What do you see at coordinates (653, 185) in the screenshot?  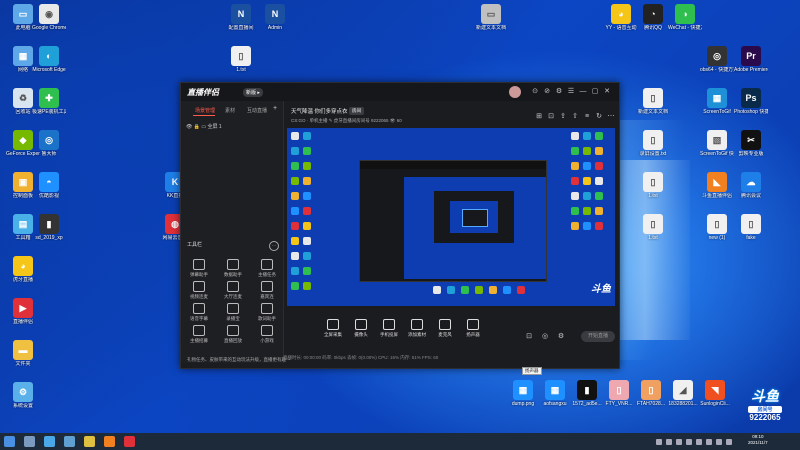 I see `desktop-shortcut-right-11: ▯ 1.txt` at bounding box center [653, 185].